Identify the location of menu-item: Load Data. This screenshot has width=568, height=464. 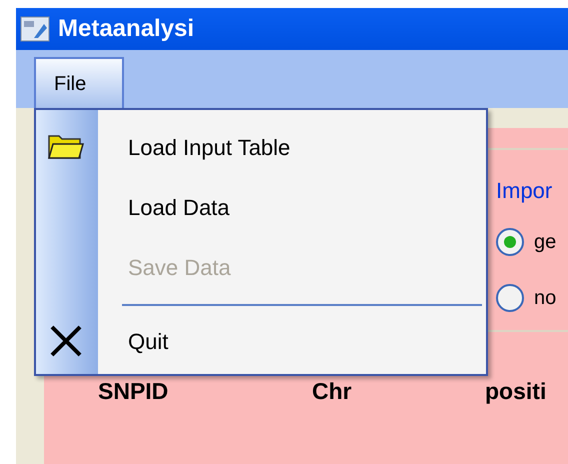
(164, 208).